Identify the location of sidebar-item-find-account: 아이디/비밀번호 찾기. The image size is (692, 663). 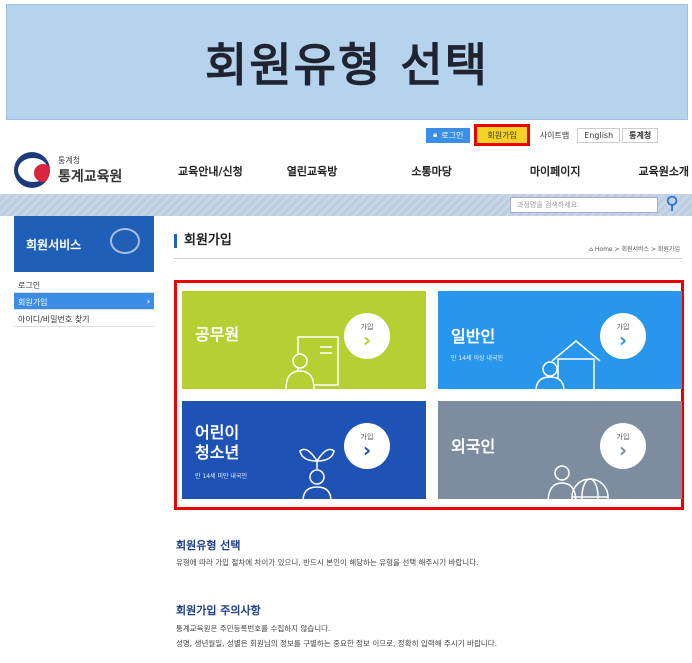
(84, 318).